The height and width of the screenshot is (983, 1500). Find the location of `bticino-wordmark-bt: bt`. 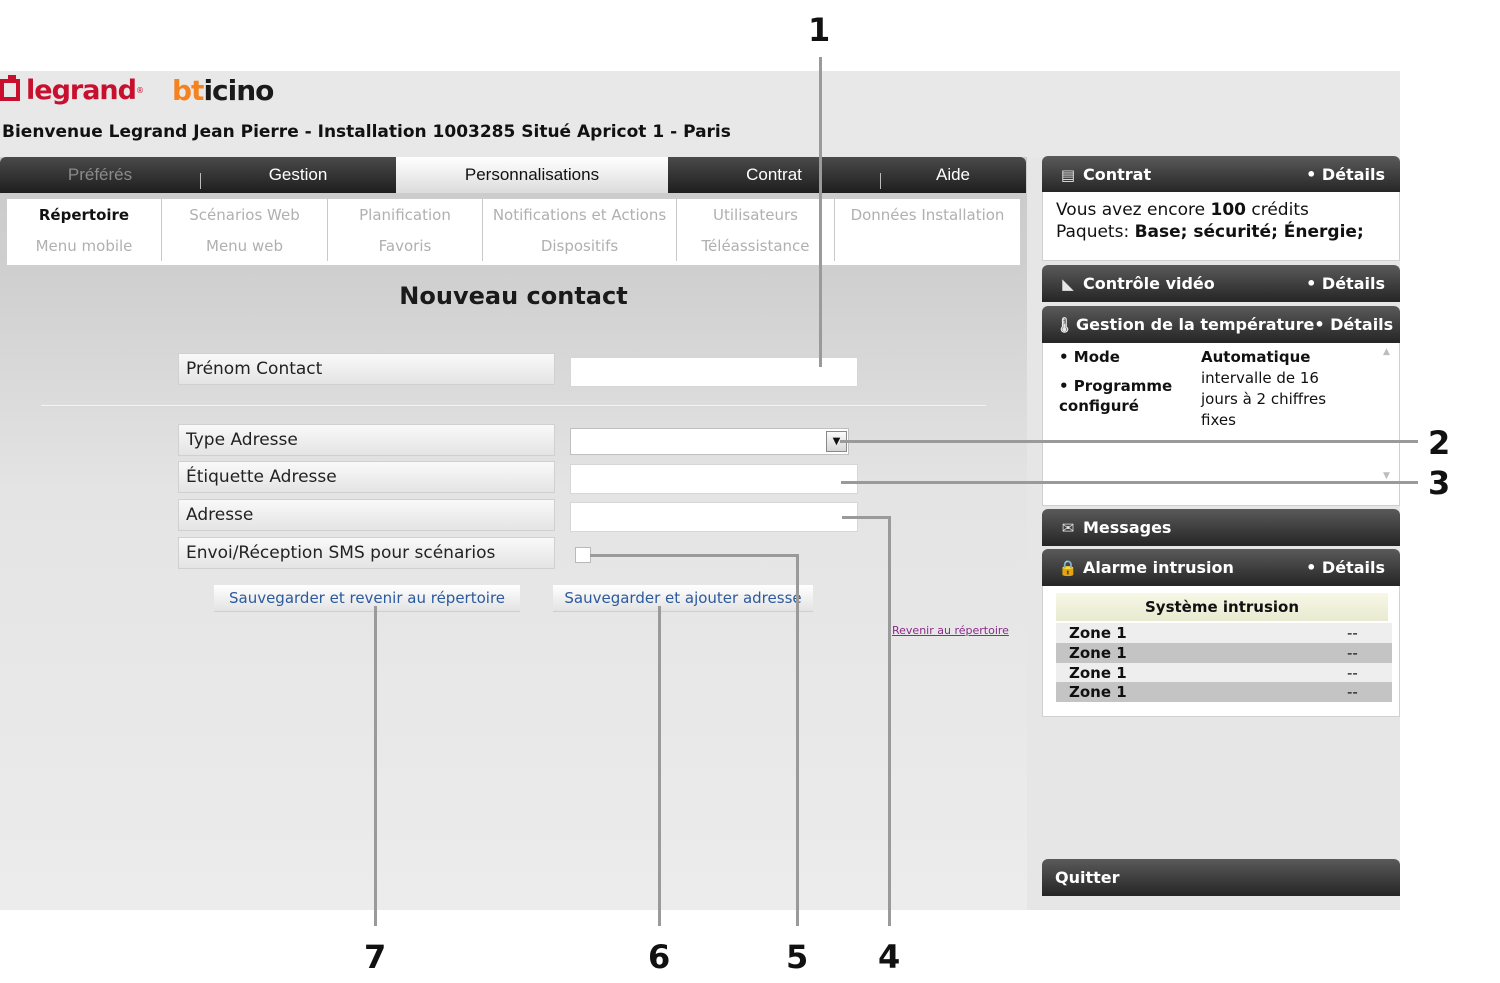

bticino-wordmark-bt: bt is located at coordinates (188, 90).